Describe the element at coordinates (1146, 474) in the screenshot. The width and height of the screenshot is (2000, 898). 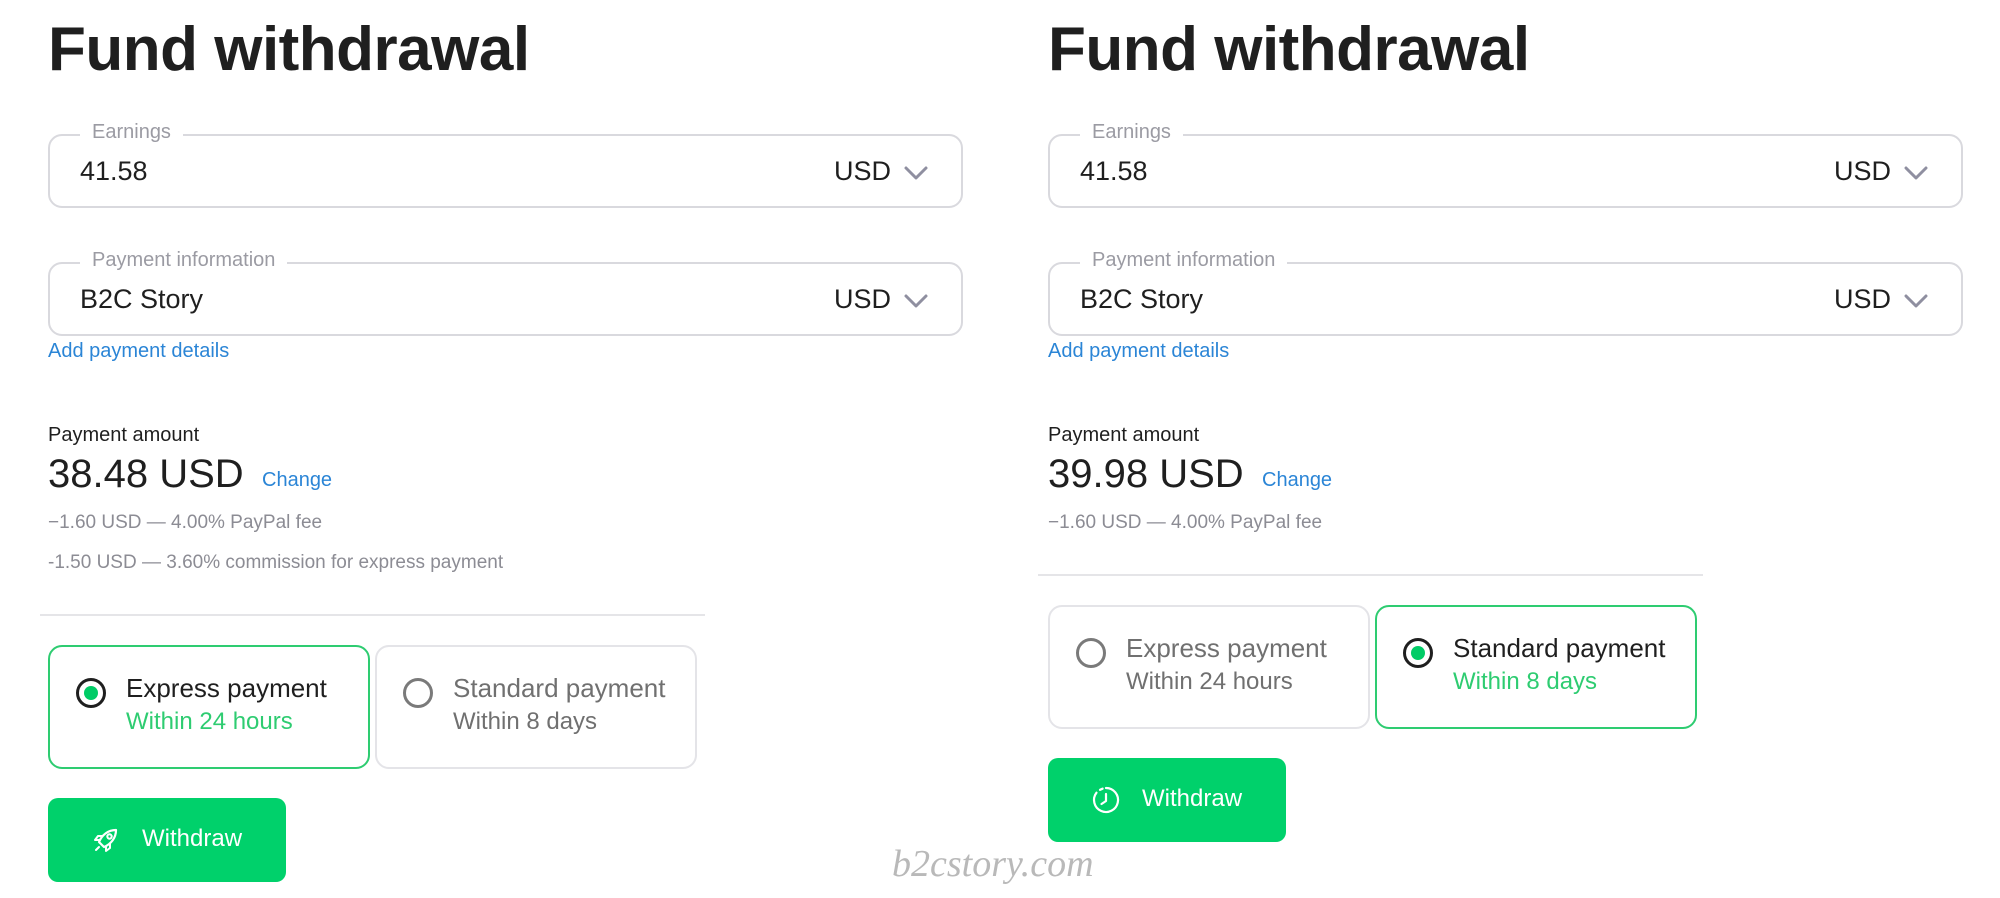
I see `payment-amount-value: 39.98 USD` at that location.